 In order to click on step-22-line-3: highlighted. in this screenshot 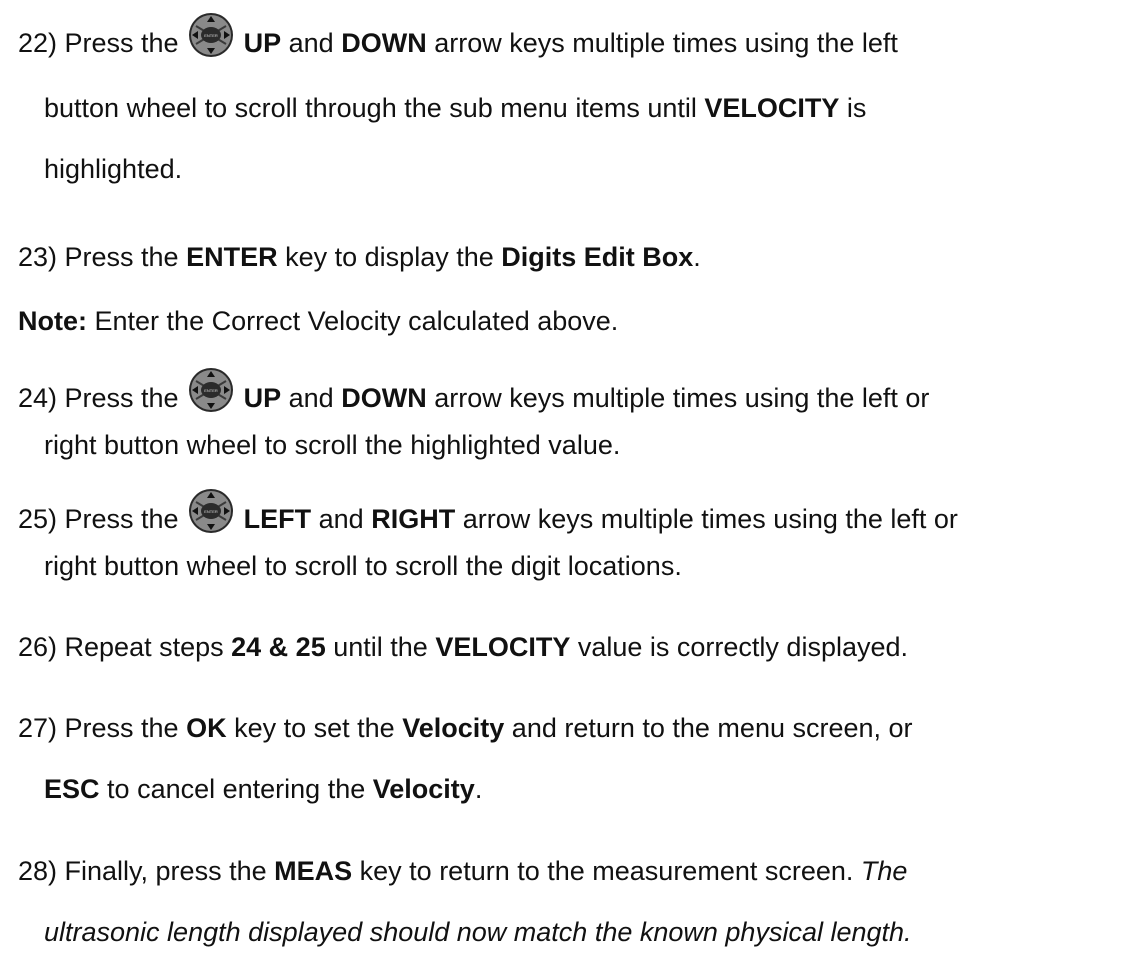, I will do `click(113, 169)`.